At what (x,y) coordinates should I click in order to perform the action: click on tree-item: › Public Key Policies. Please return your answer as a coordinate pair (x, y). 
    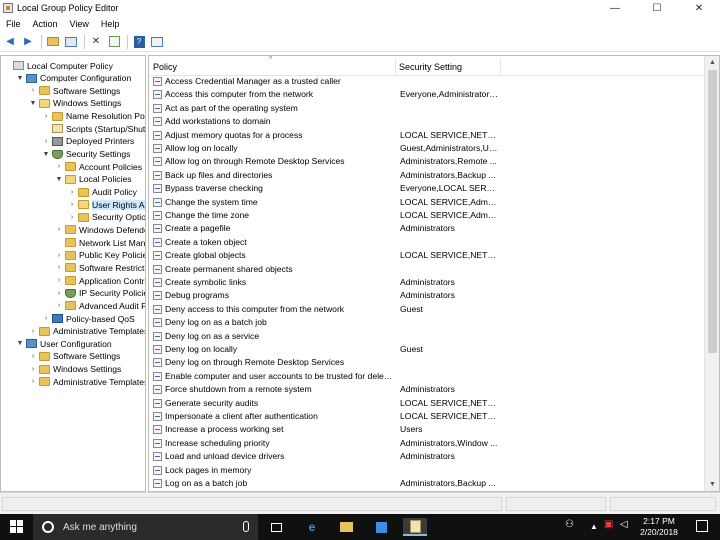
    Looking at the image, I should click on (100, 255).